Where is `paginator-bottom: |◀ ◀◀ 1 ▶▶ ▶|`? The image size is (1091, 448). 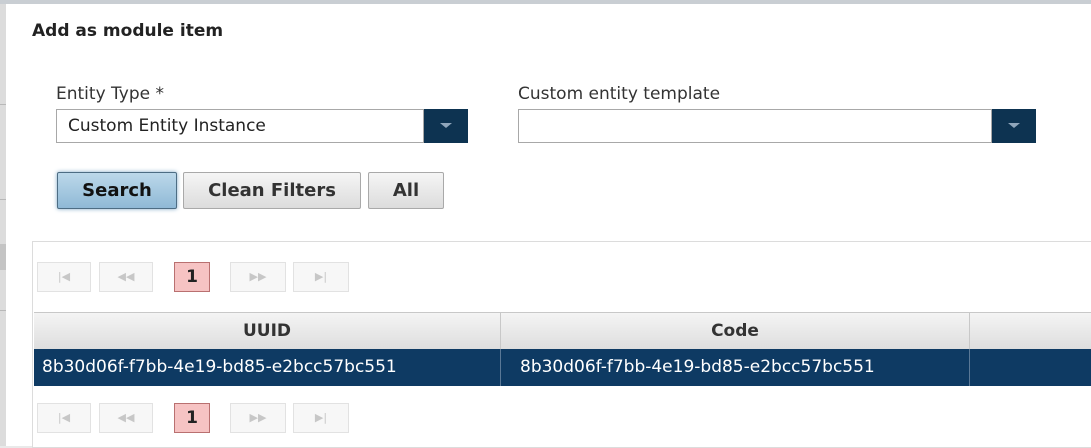 paginator-bottom: |◀ ◀◀ 1 ▶▶ ▶| is located at coordinates (197, 419).